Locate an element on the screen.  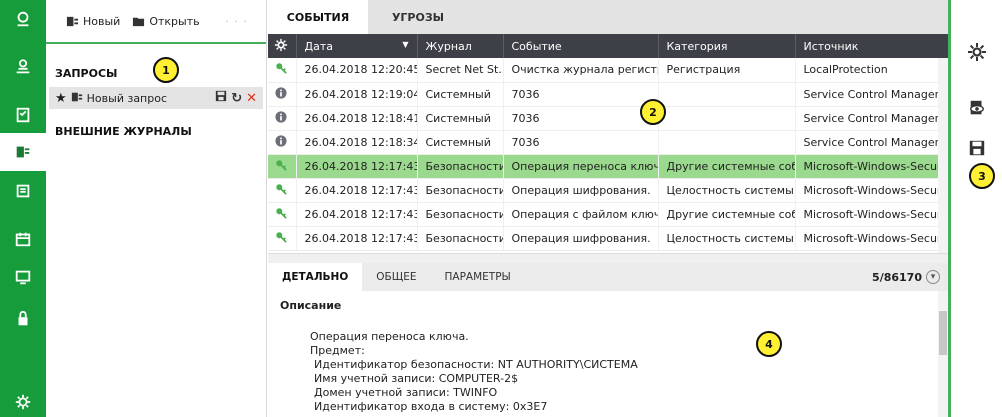
callout-3: 3 is located at coordinates (982, 176).